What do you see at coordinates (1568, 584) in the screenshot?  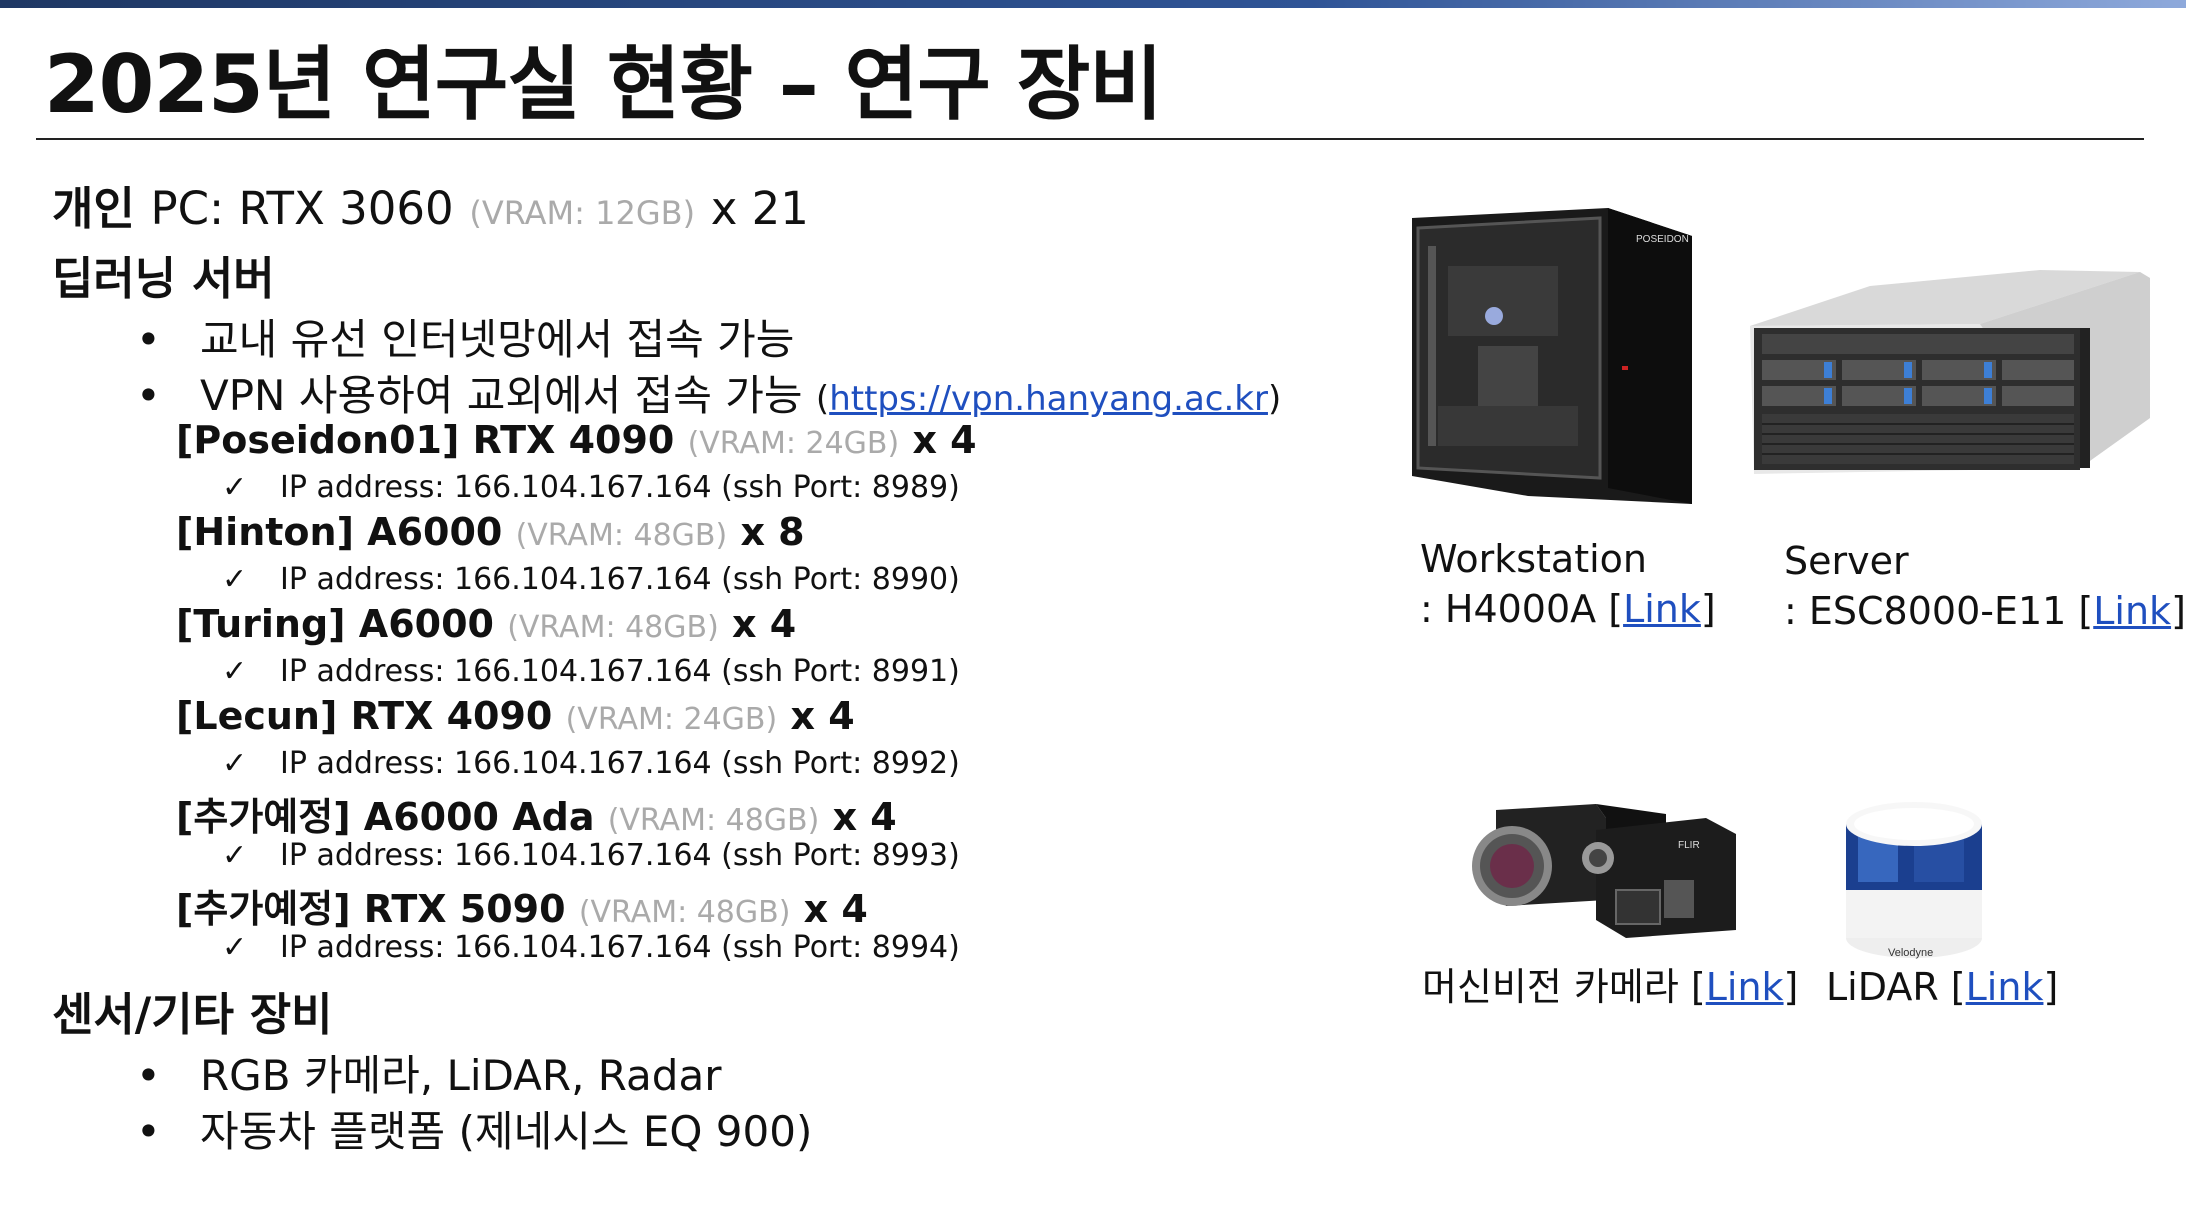 I see `workstation-caption: Workstation : H4000A [Link]` at bounding box center [1568, 584].